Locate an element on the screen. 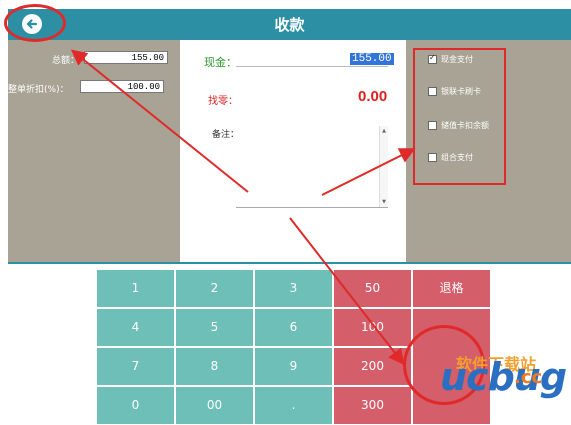  watermark-suffix: .cc is located at coordinates (528, 377).